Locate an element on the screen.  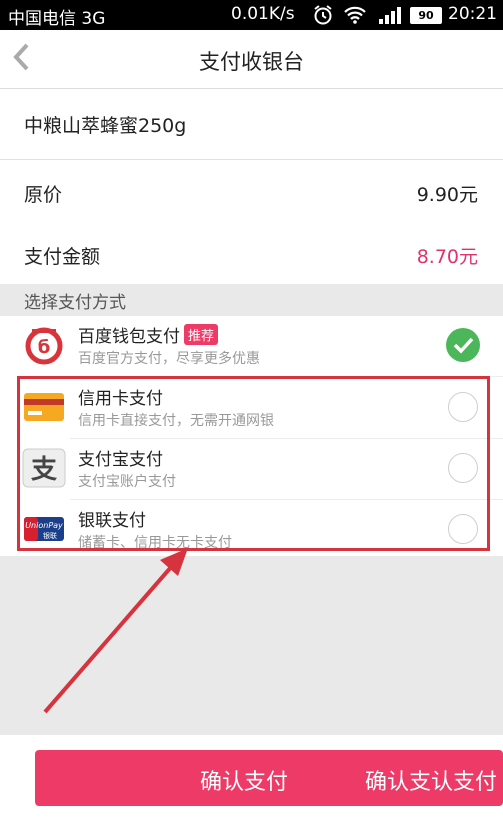
confirm-pay-label: 确认支付 is located at coordinates (244, 782).